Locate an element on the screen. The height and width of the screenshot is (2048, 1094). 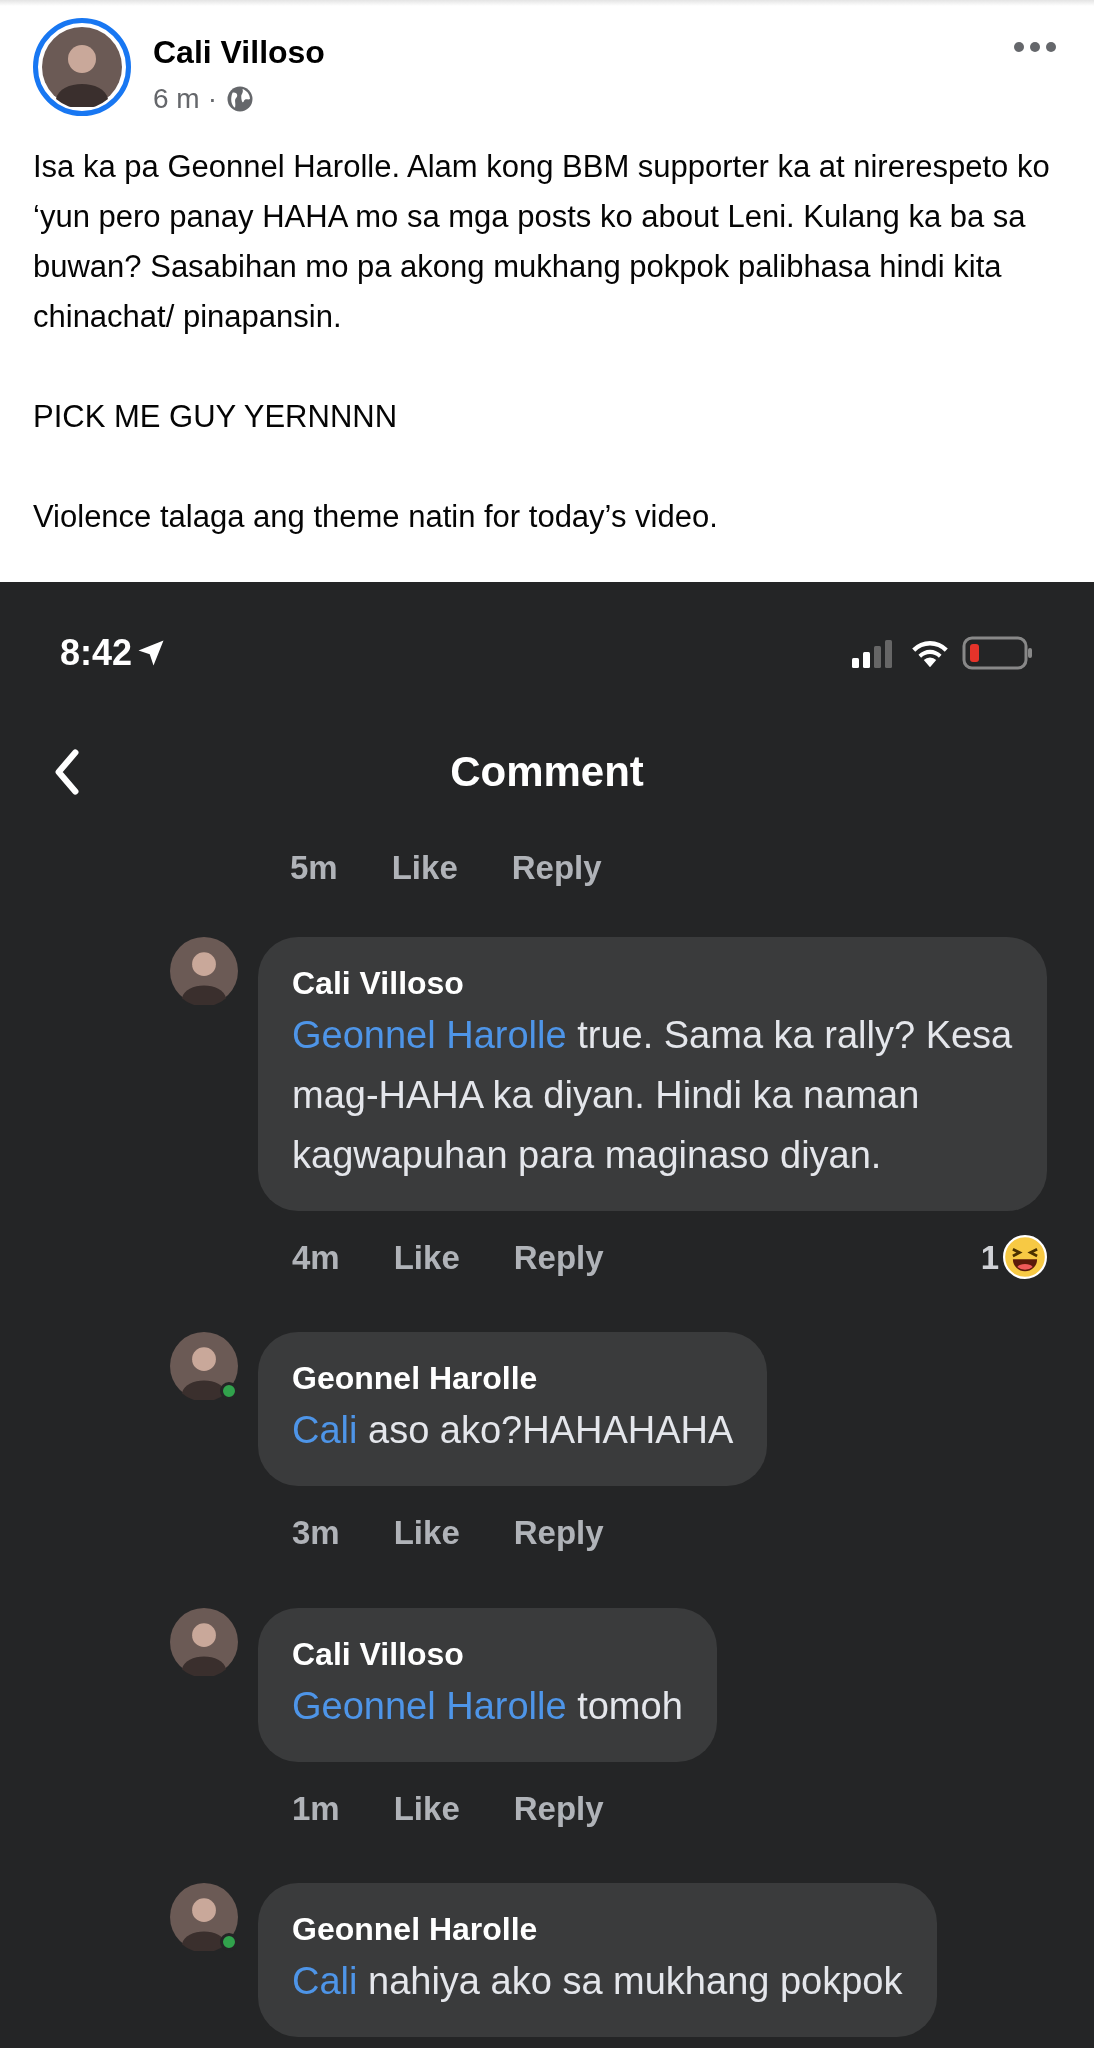
battery-icon is located at coordinates (998, 653).